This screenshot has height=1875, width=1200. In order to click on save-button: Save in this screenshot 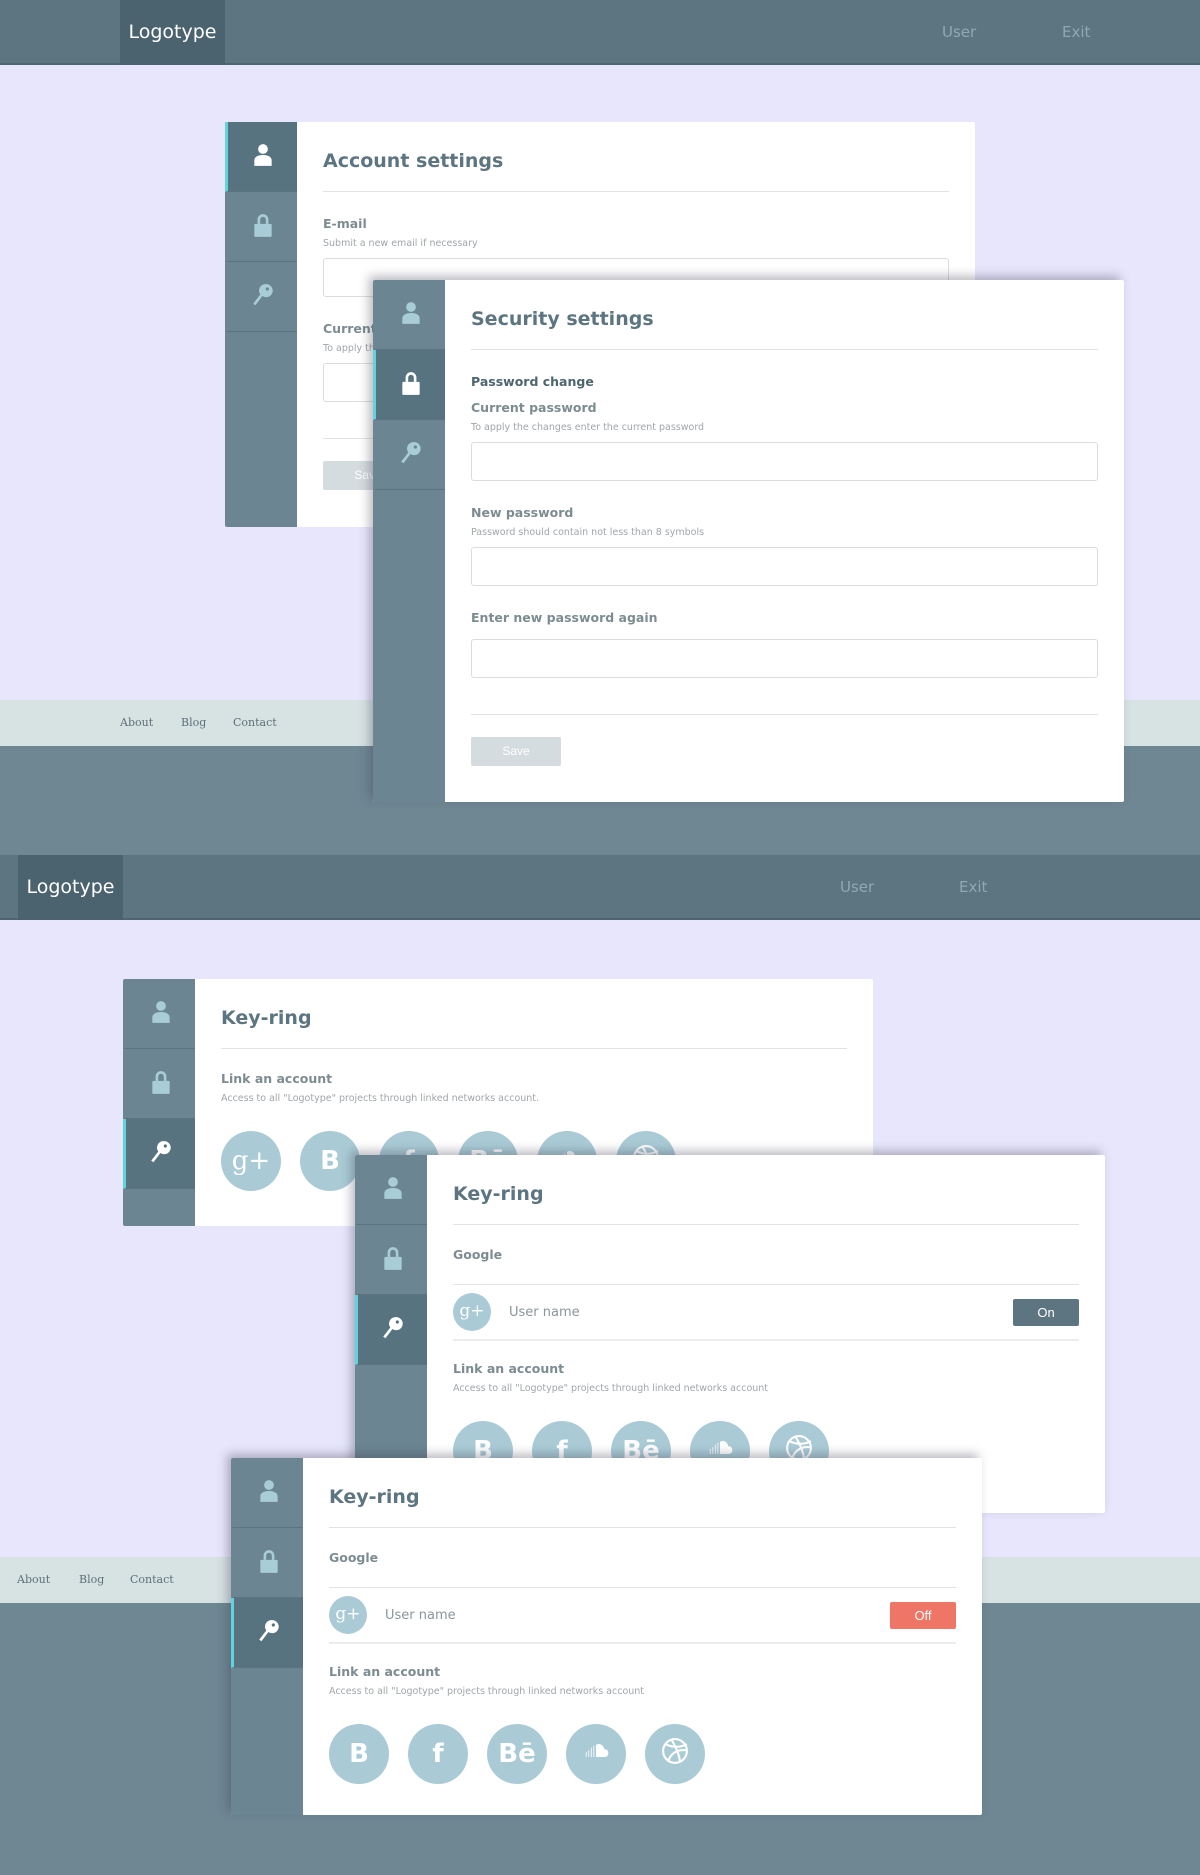, I will do `click(516, 751)`.